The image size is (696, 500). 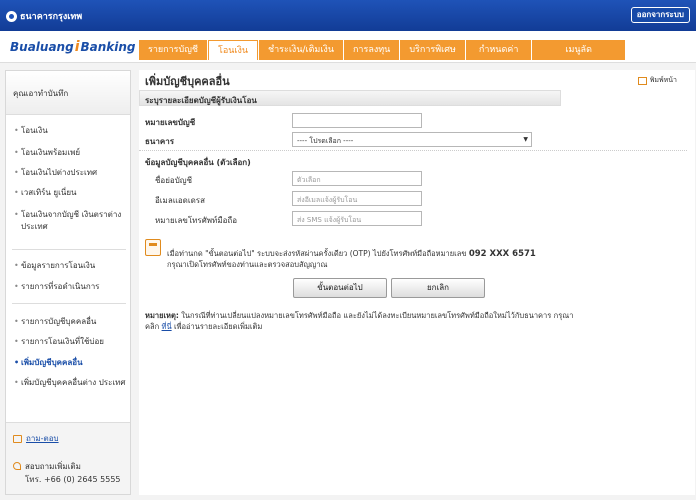 I want to click on sidebar-item-third-party-accounts: รายการบัญชีบุคคลอื่น, so click(x=70, y=322).